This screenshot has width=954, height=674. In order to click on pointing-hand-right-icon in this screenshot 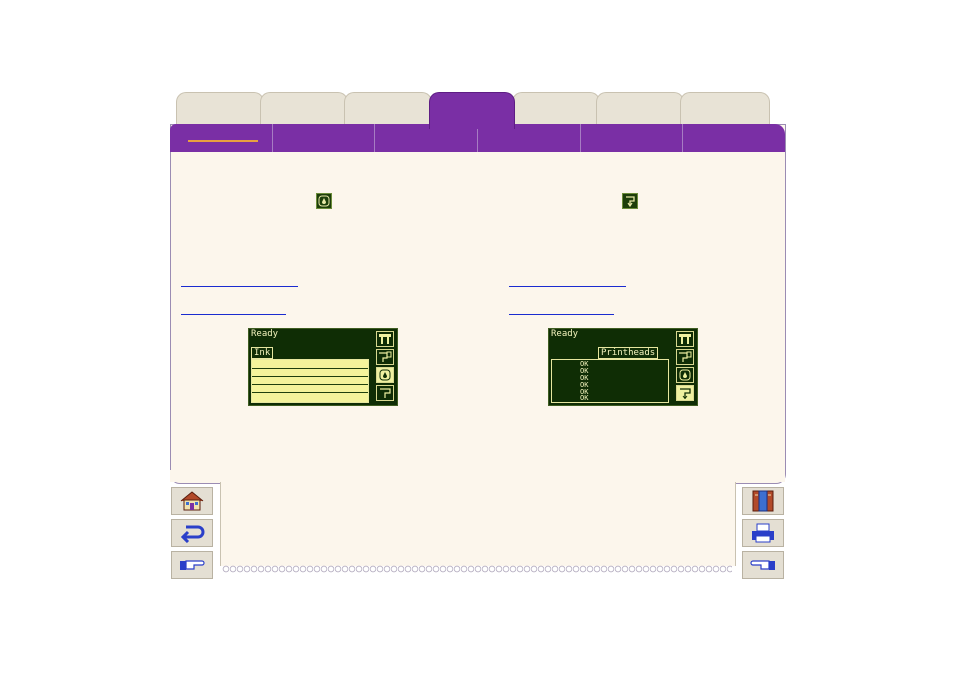, I will do `click(192, 565)`.